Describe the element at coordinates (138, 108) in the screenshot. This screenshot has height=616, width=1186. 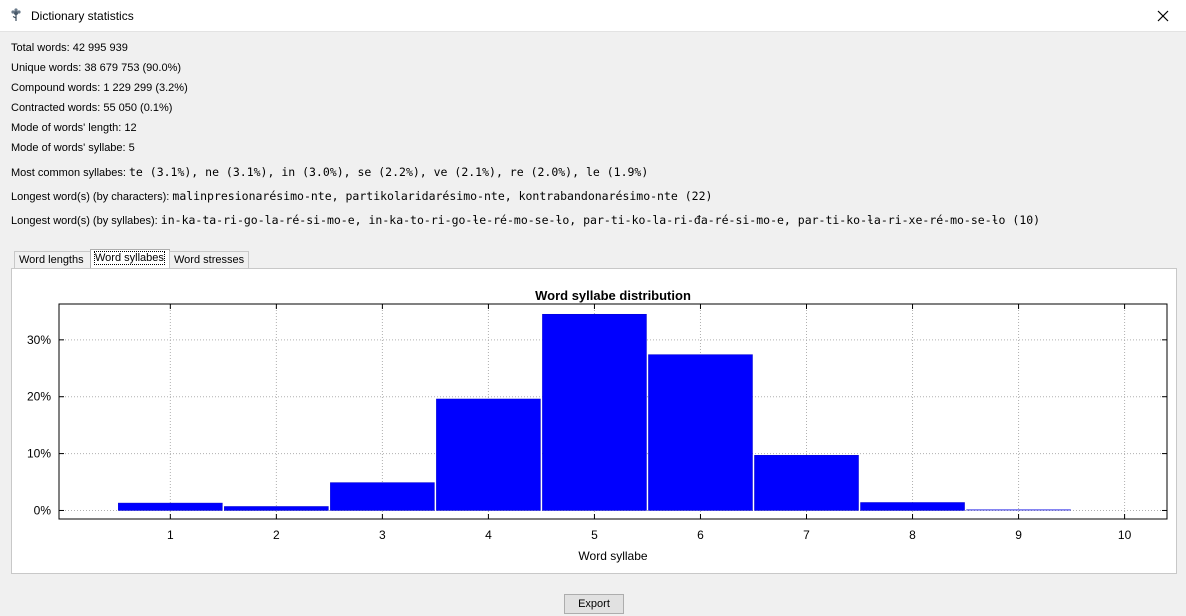
I see `stat-value: 55 050 (0.1%)` at that location.